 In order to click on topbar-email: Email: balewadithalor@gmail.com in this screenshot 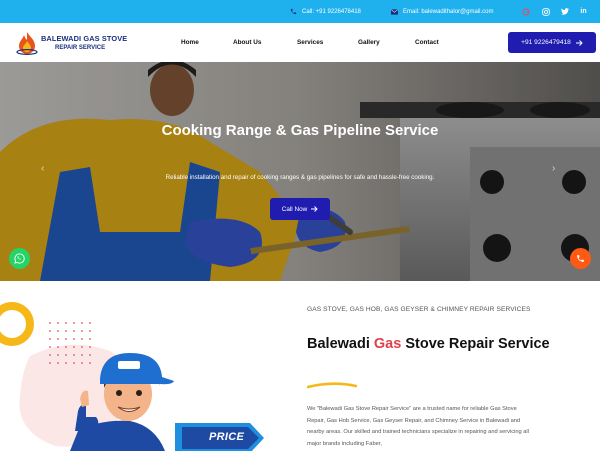, I will do `click(442, 11)`.